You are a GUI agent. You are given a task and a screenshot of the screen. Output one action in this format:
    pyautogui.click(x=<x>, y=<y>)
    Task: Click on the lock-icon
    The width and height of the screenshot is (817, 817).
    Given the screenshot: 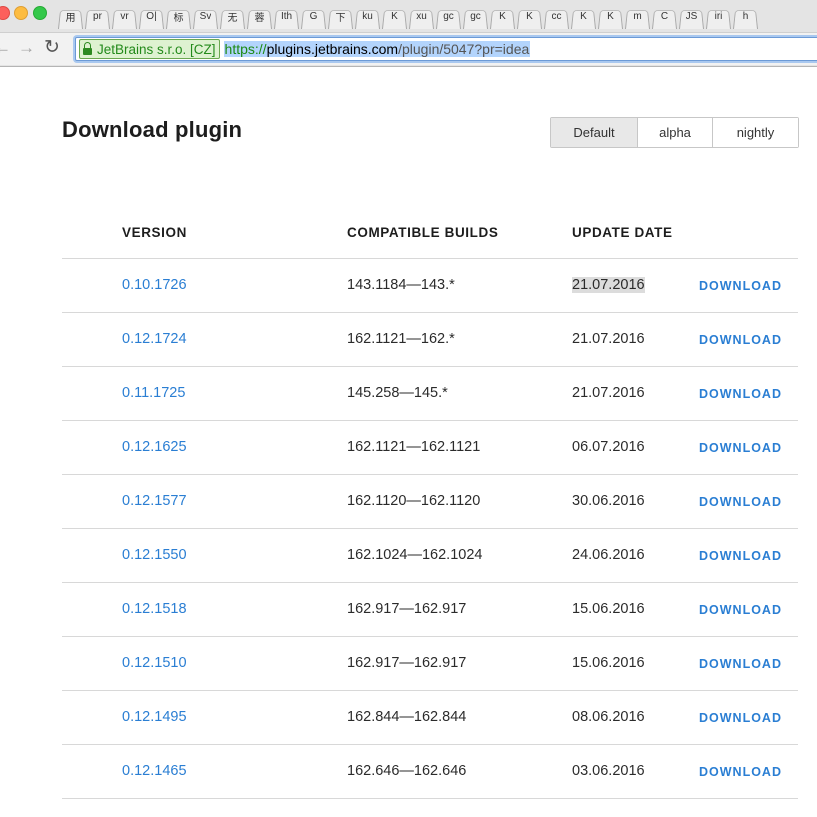 What is the action you would take?
    pyautogui.click(x=87, y=48)
    